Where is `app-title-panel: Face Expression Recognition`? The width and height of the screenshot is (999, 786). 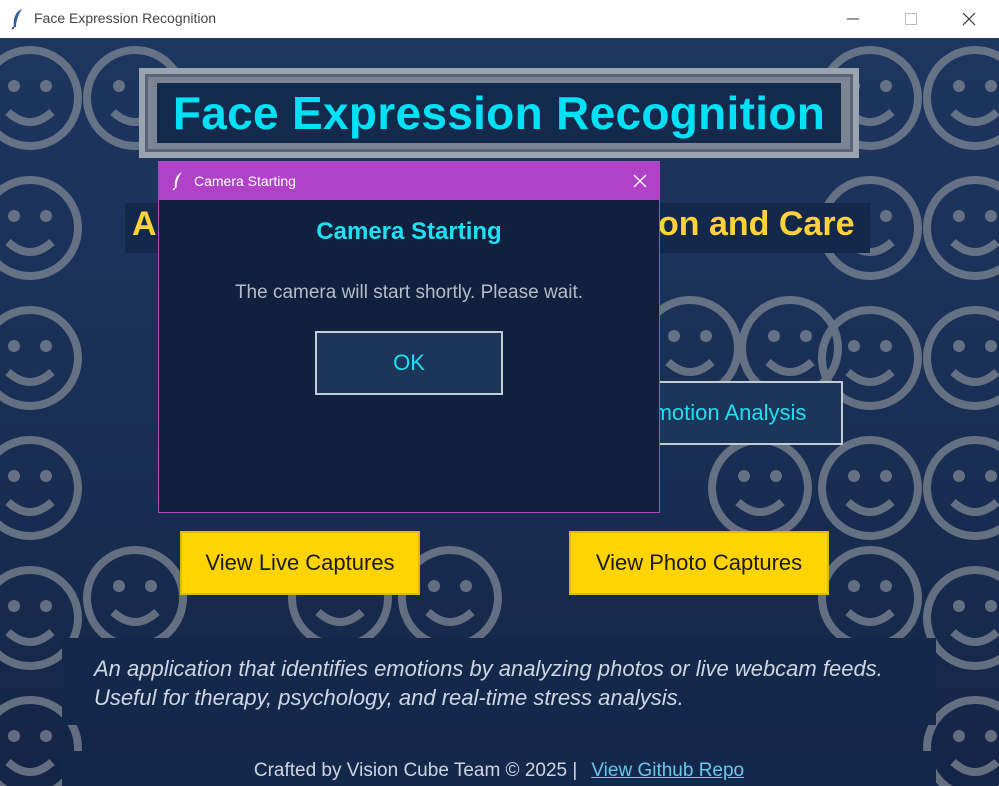
app-title-panel: Face Expression Recognition is located at coordinates (499, 113).